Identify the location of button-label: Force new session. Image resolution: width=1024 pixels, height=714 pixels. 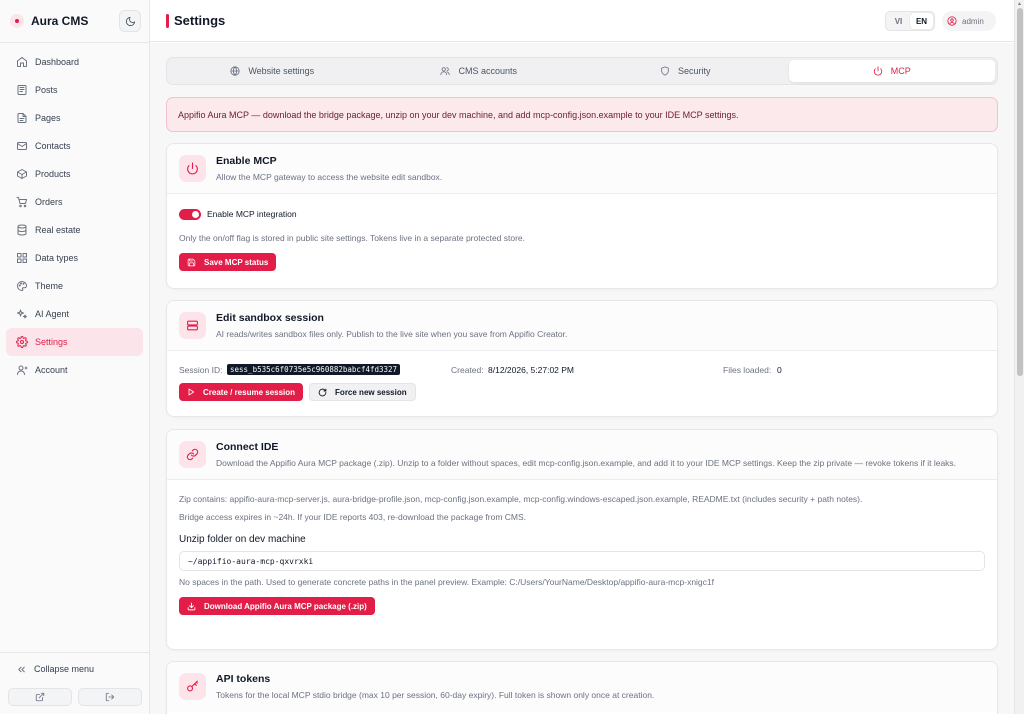
(371, 392).